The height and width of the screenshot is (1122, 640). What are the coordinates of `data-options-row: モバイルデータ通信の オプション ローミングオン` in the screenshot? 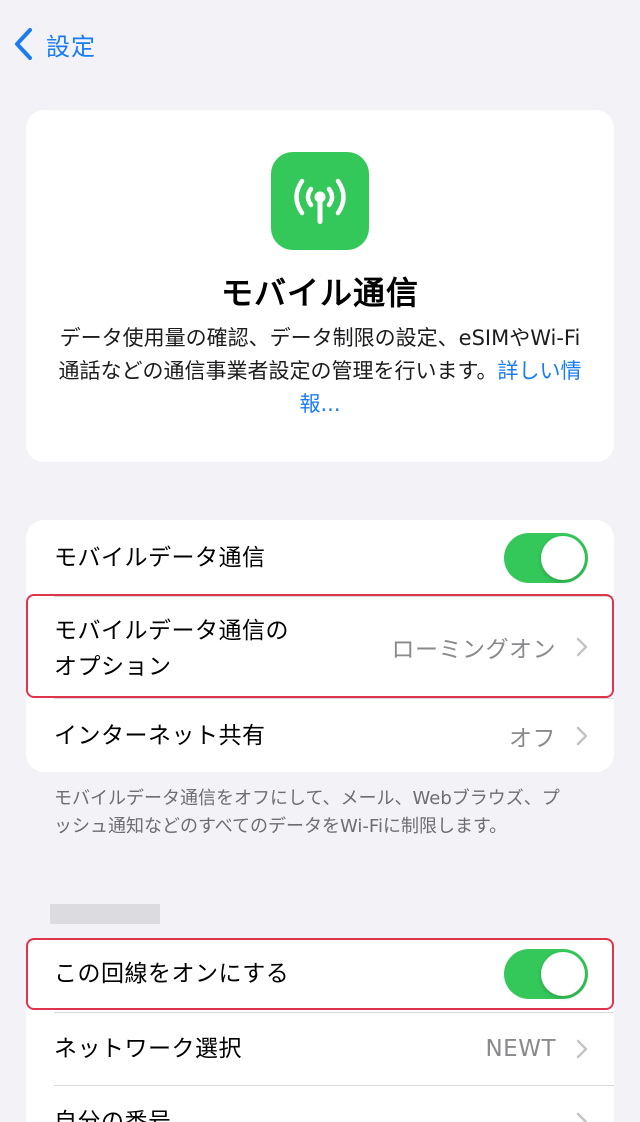 It's located at (320, 647).